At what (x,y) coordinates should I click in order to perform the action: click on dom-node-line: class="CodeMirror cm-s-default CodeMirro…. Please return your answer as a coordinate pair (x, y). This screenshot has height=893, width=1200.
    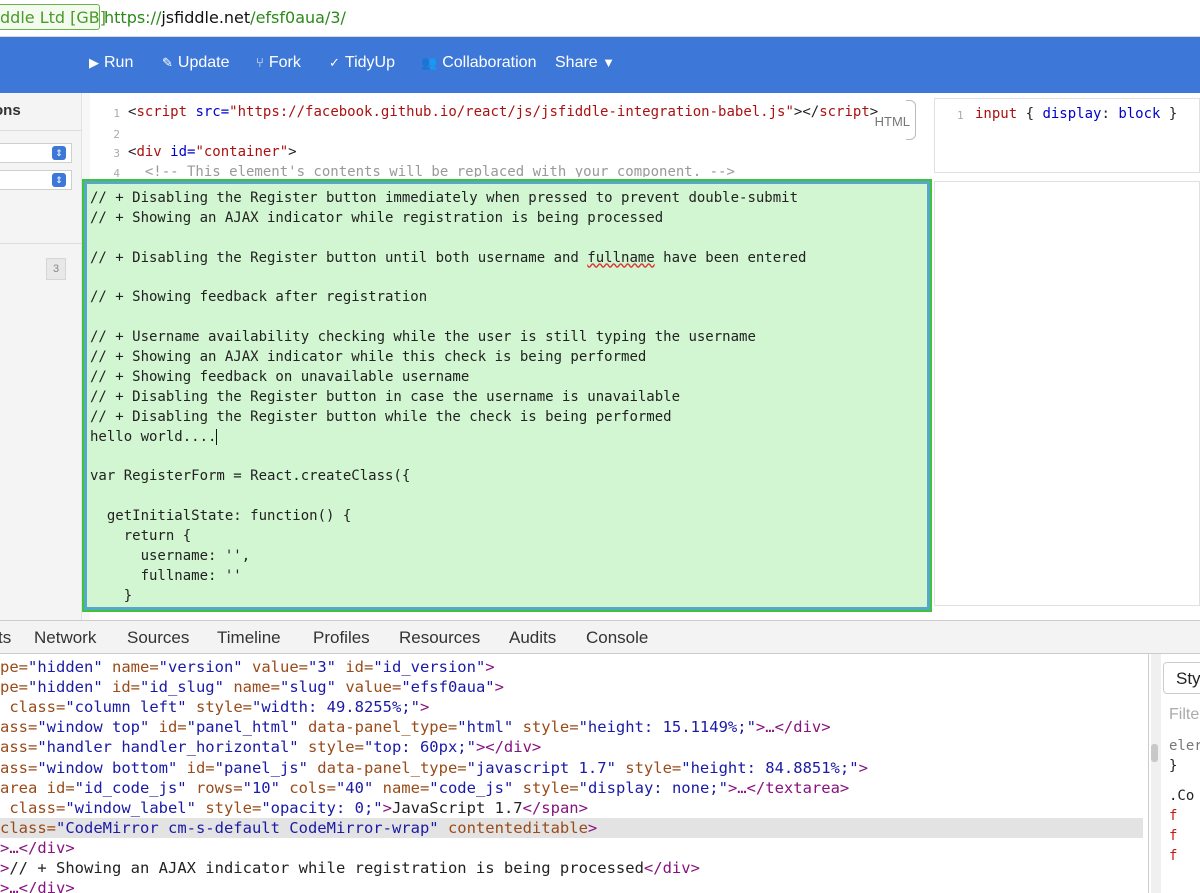
    Looking at the image, I should click on (571, 827).